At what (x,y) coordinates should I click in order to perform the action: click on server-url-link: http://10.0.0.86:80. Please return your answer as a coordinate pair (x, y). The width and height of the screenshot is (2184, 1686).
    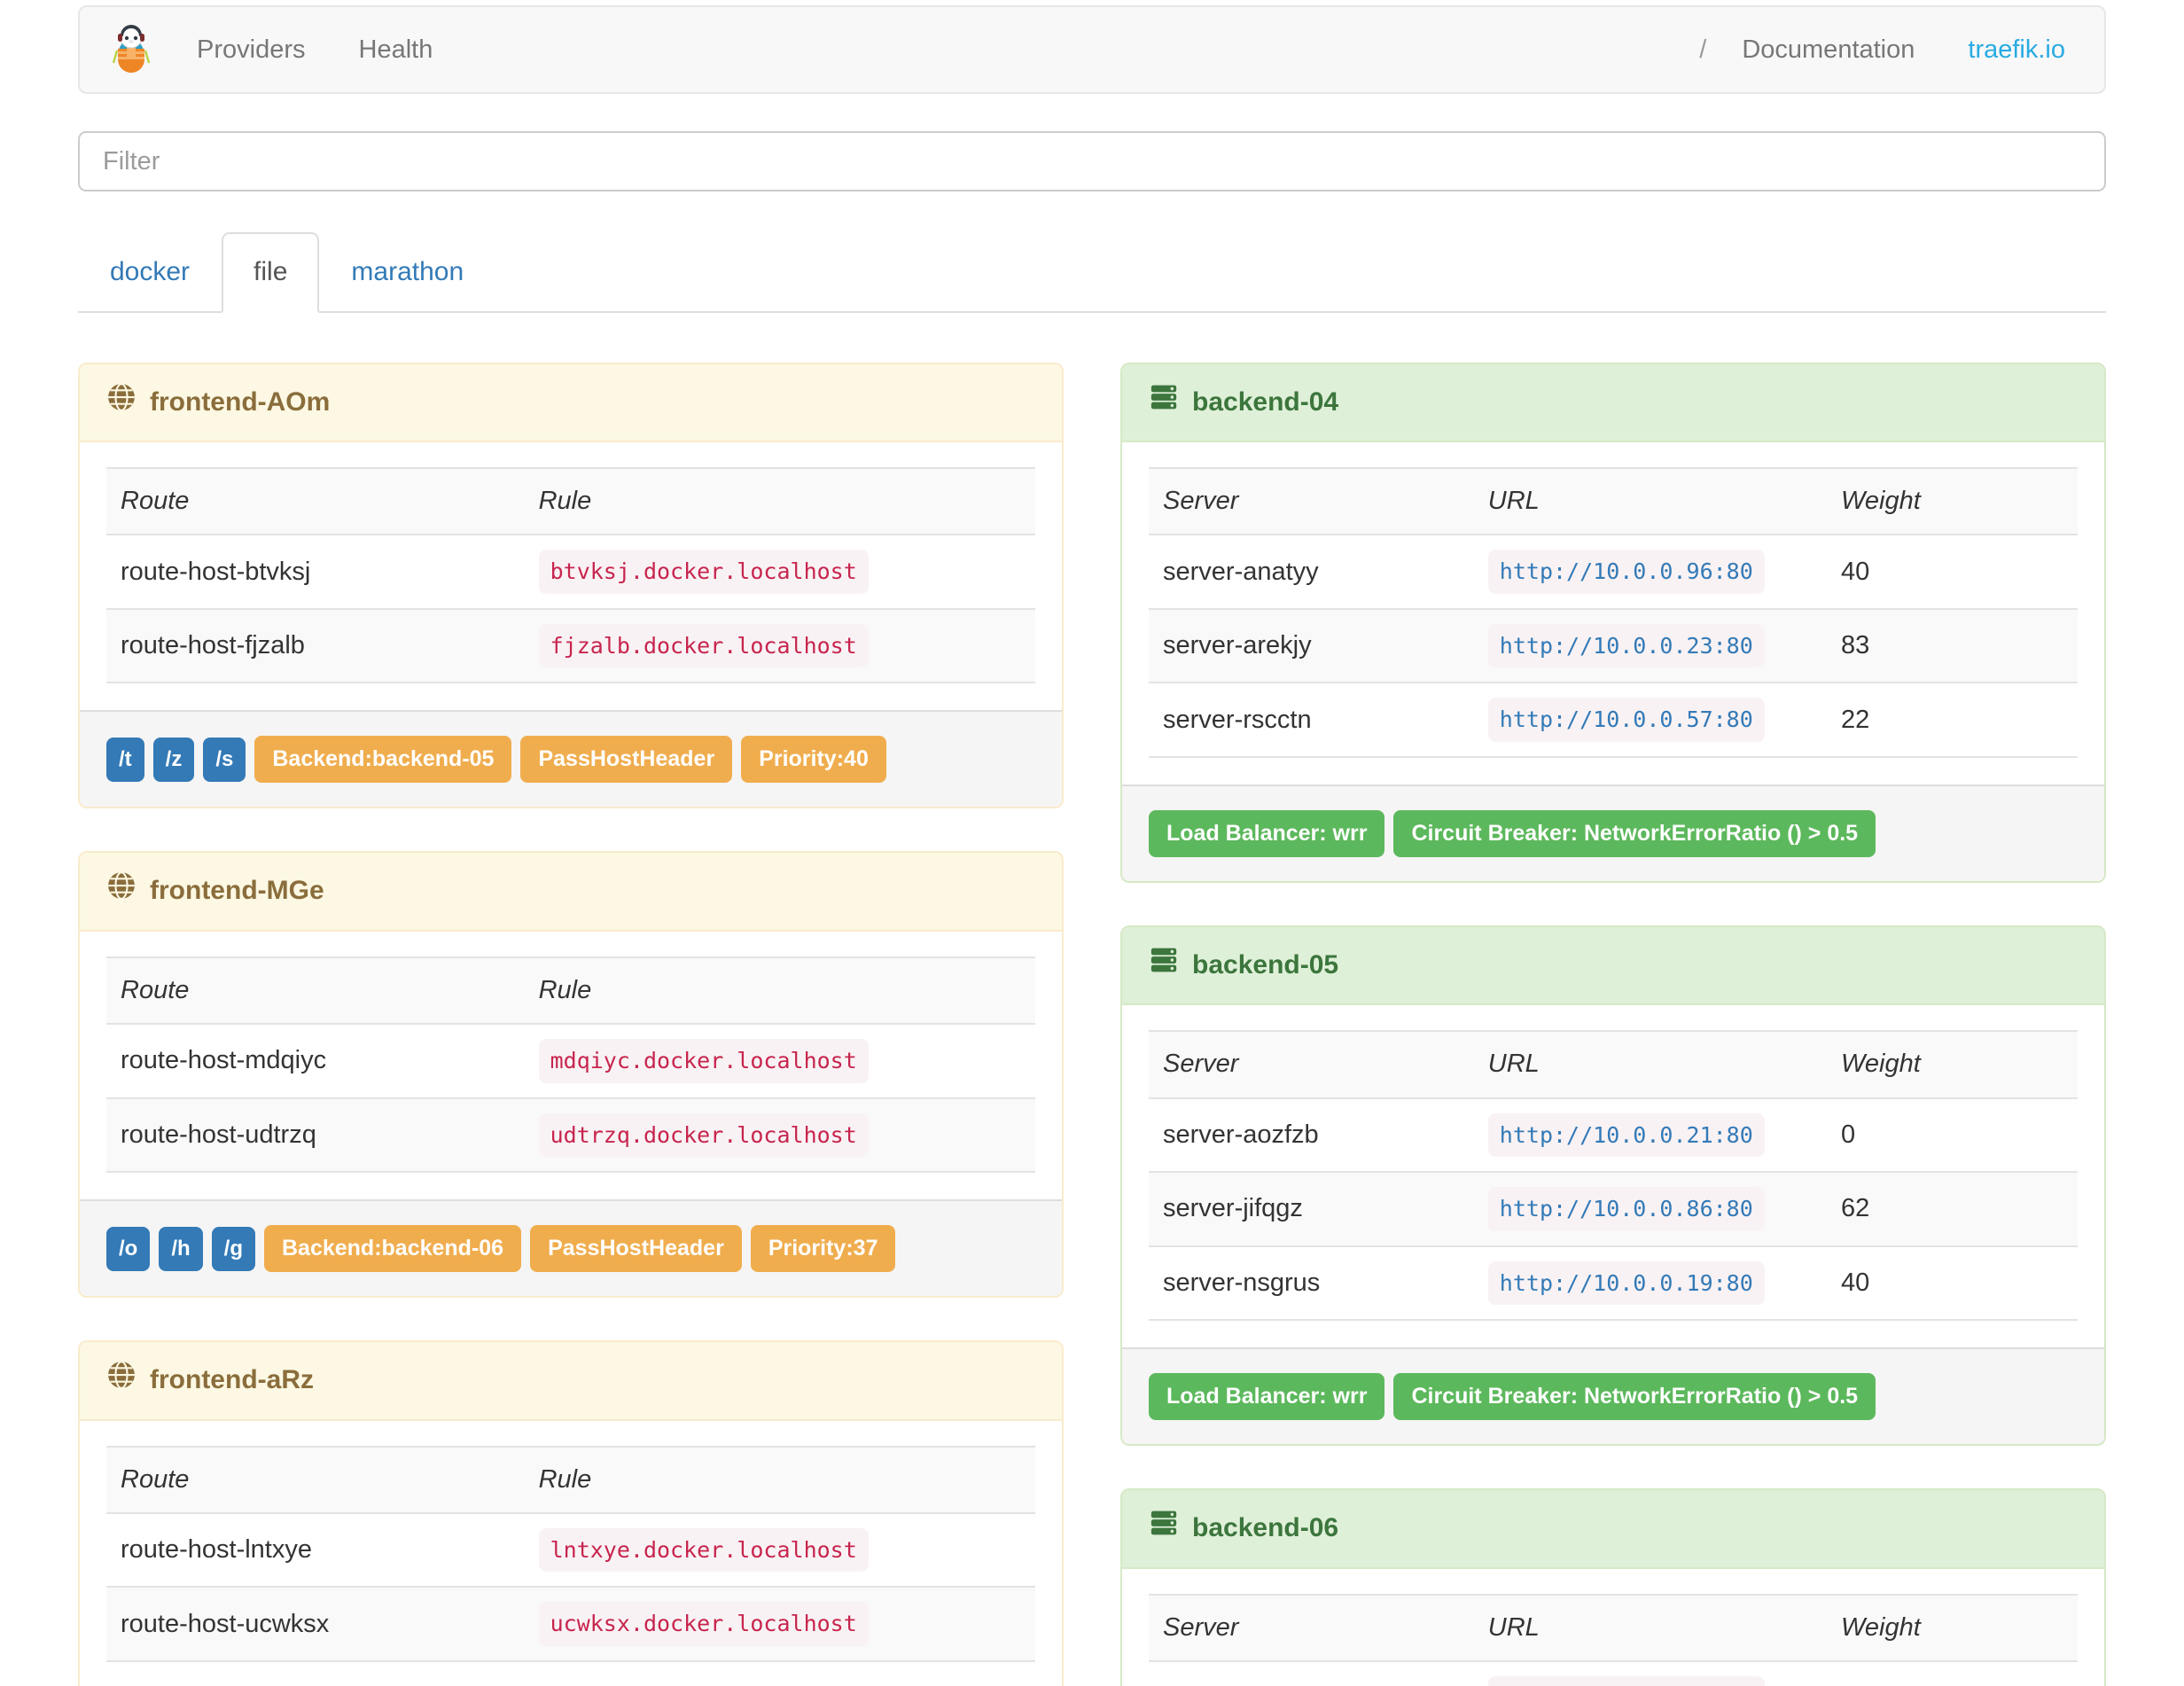
    Looking at the image, I should click on (1626, 1209).